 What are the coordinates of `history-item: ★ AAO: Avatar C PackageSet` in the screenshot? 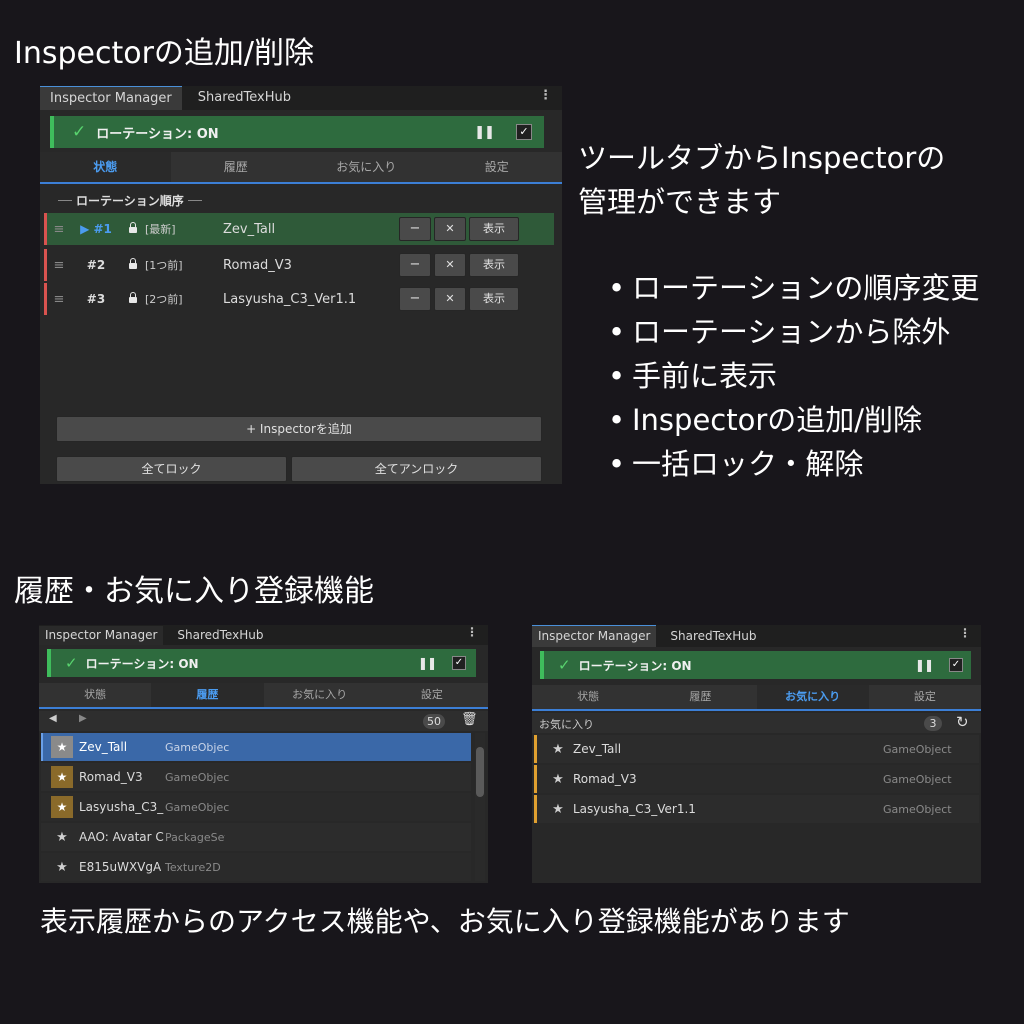 It's located at (256, 837).